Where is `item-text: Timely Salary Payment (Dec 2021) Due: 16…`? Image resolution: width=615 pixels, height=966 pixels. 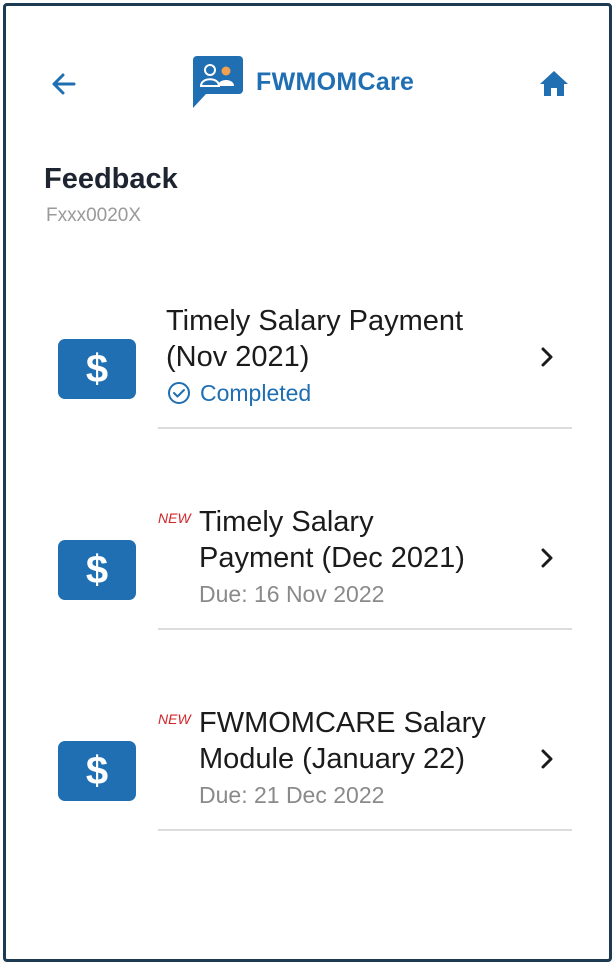
item-text: Timely Salary Payment (Dec 2021) Due: 16… is located at coordinates (349, 556).